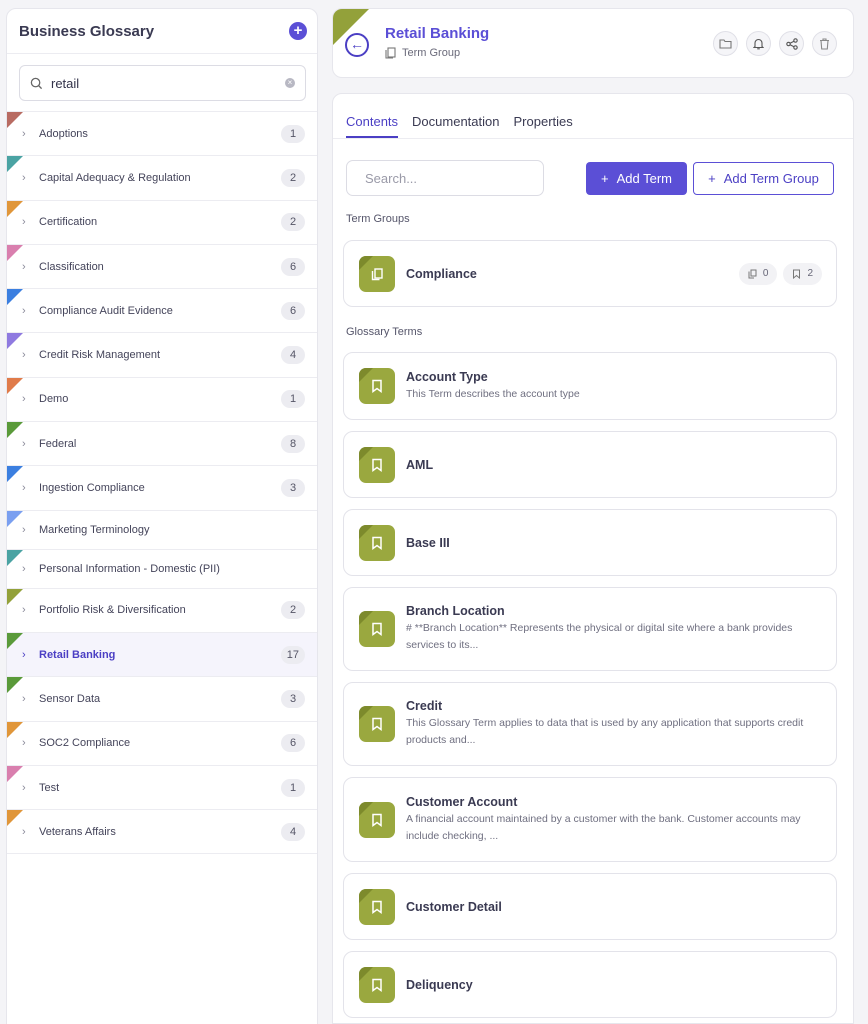  What do you see at coordinates (447, 376) in the screenshot?
I see `term-name: Account Type` at bounding box center [447, 376].